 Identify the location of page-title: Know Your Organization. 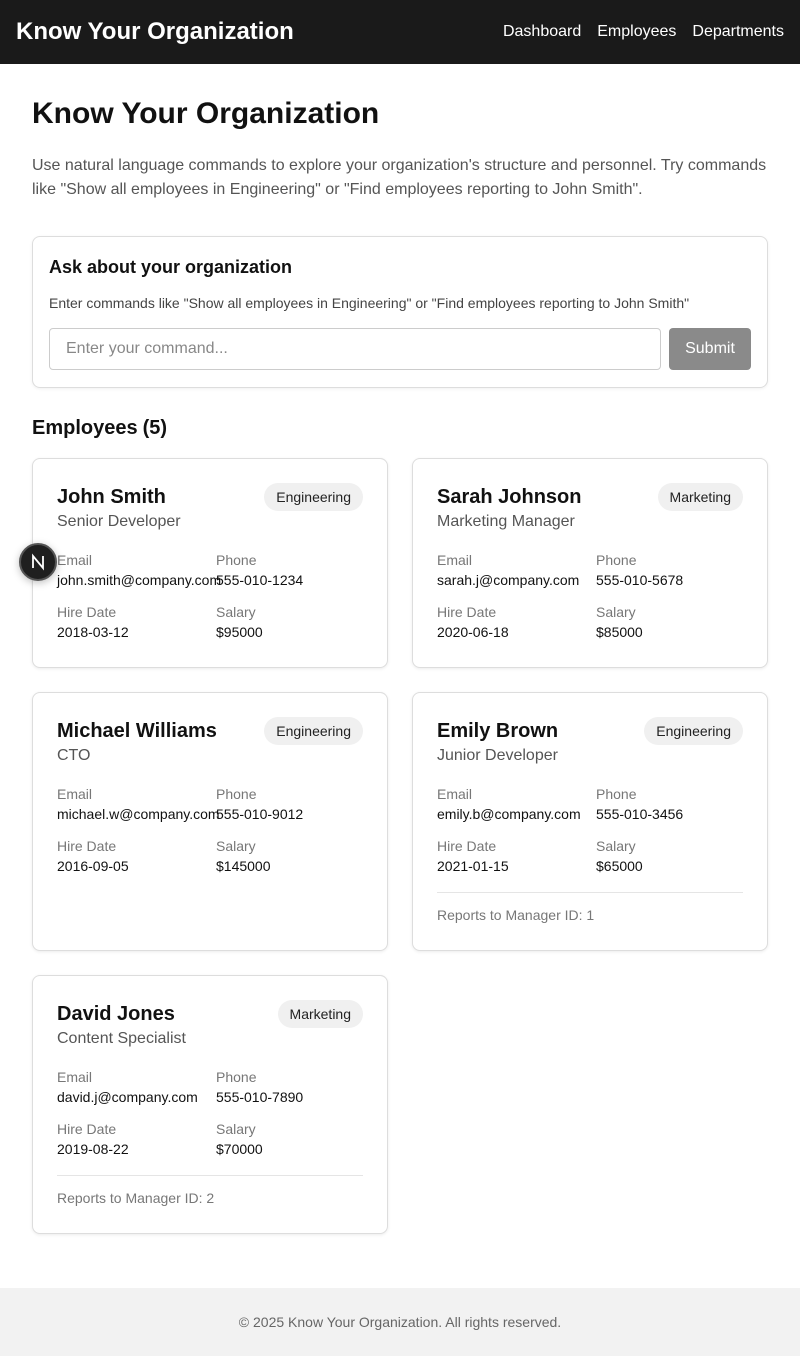
(206, 113).